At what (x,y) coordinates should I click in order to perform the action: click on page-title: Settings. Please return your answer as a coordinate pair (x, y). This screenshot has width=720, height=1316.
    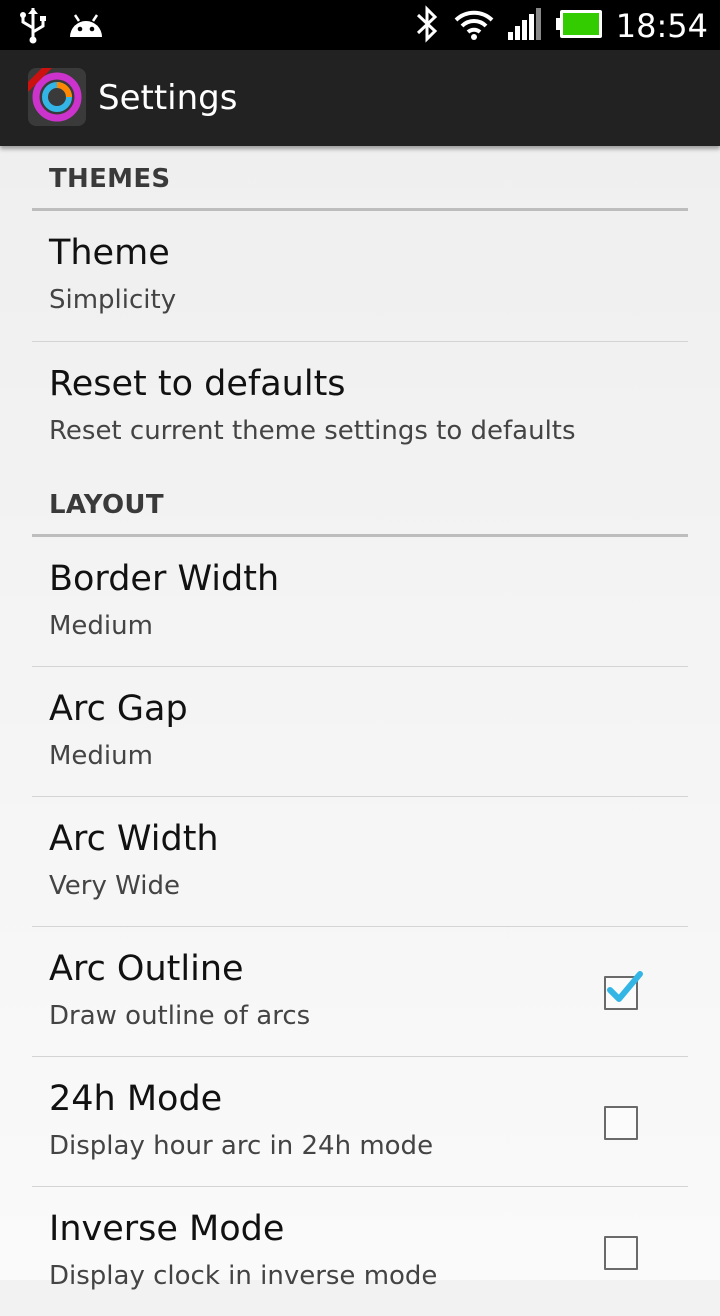
    Looking at the image, I should click on (168, 98).